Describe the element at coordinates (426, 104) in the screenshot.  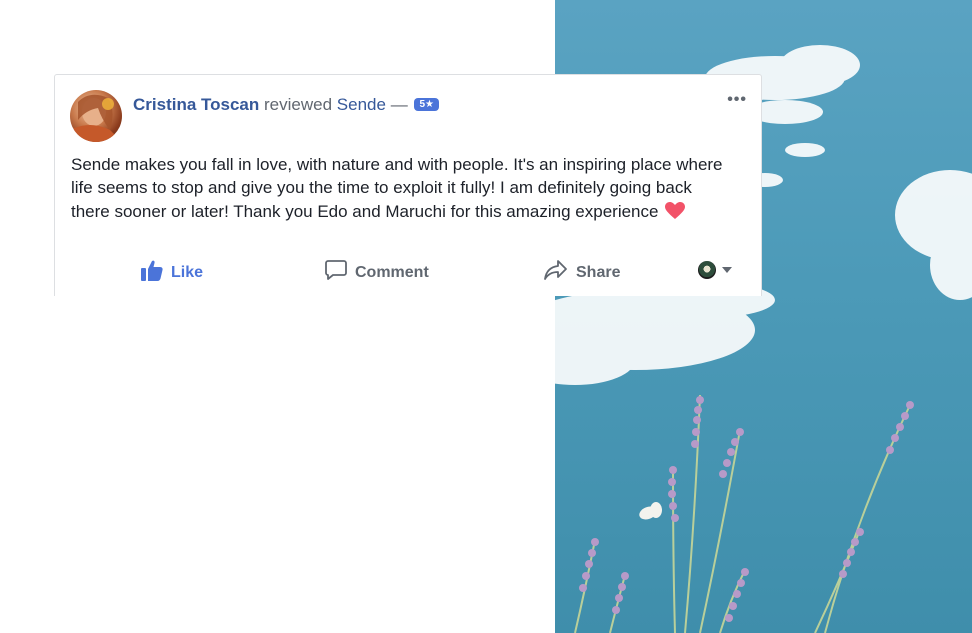
I see `rating-badge: 5★` at that location.